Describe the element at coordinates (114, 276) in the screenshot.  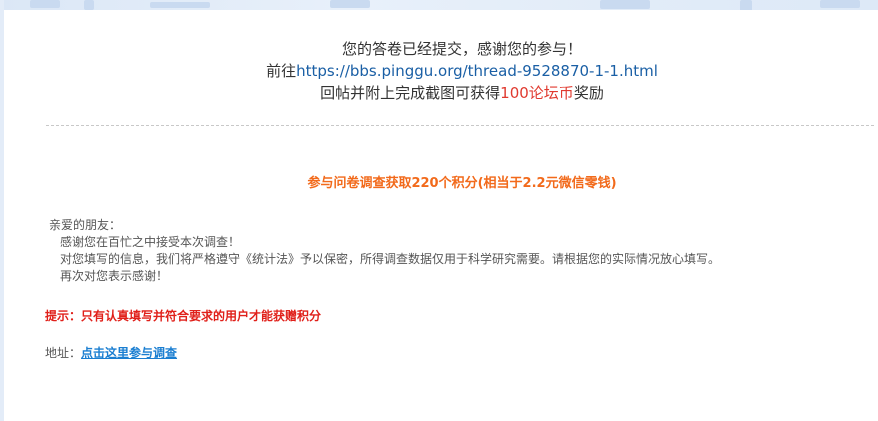
I see `letter-line: 再次对您表示感谢！` at that location.